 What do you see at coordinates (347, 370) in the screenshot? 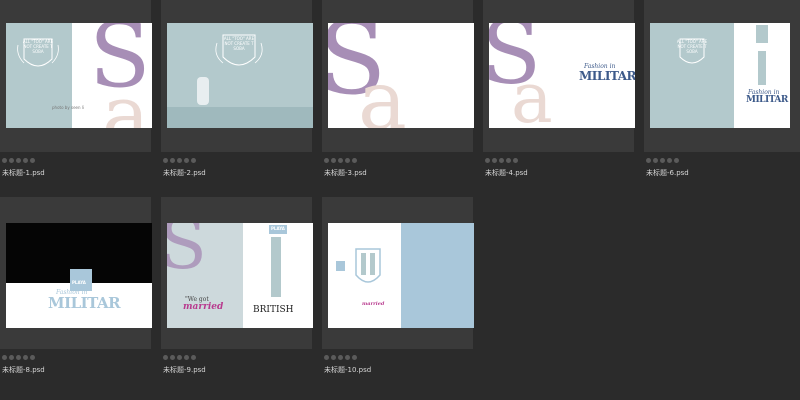
I see `file-name: 未标题-10.psd` at bounding box center [347, 370].